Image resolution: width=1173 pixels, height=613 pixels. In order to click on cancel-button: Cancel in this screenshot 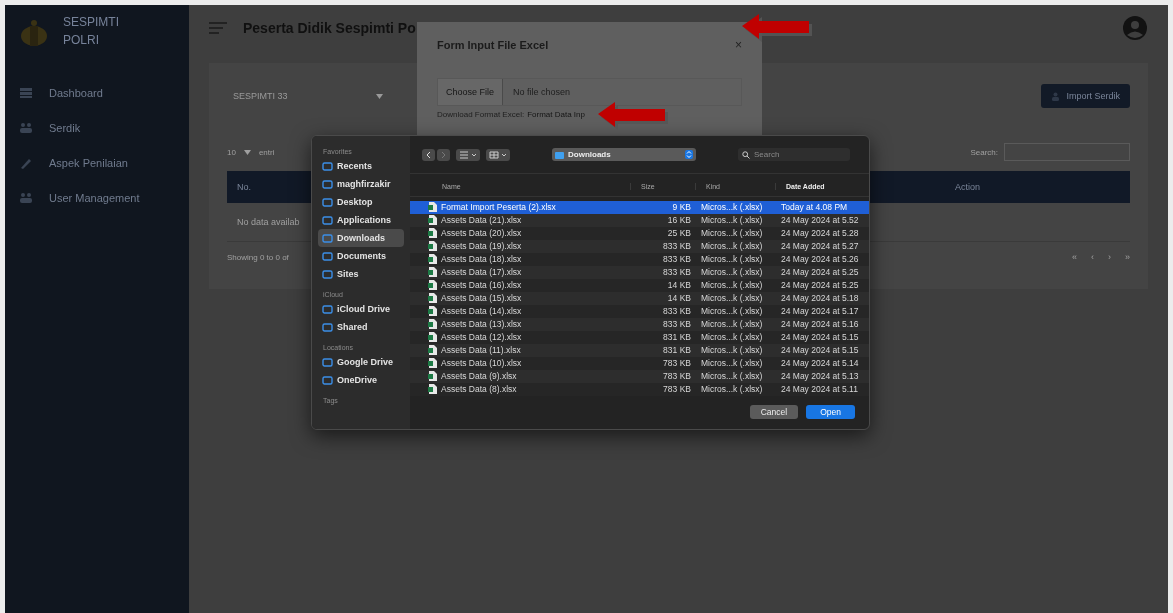, I will do `click(774, 412)`.